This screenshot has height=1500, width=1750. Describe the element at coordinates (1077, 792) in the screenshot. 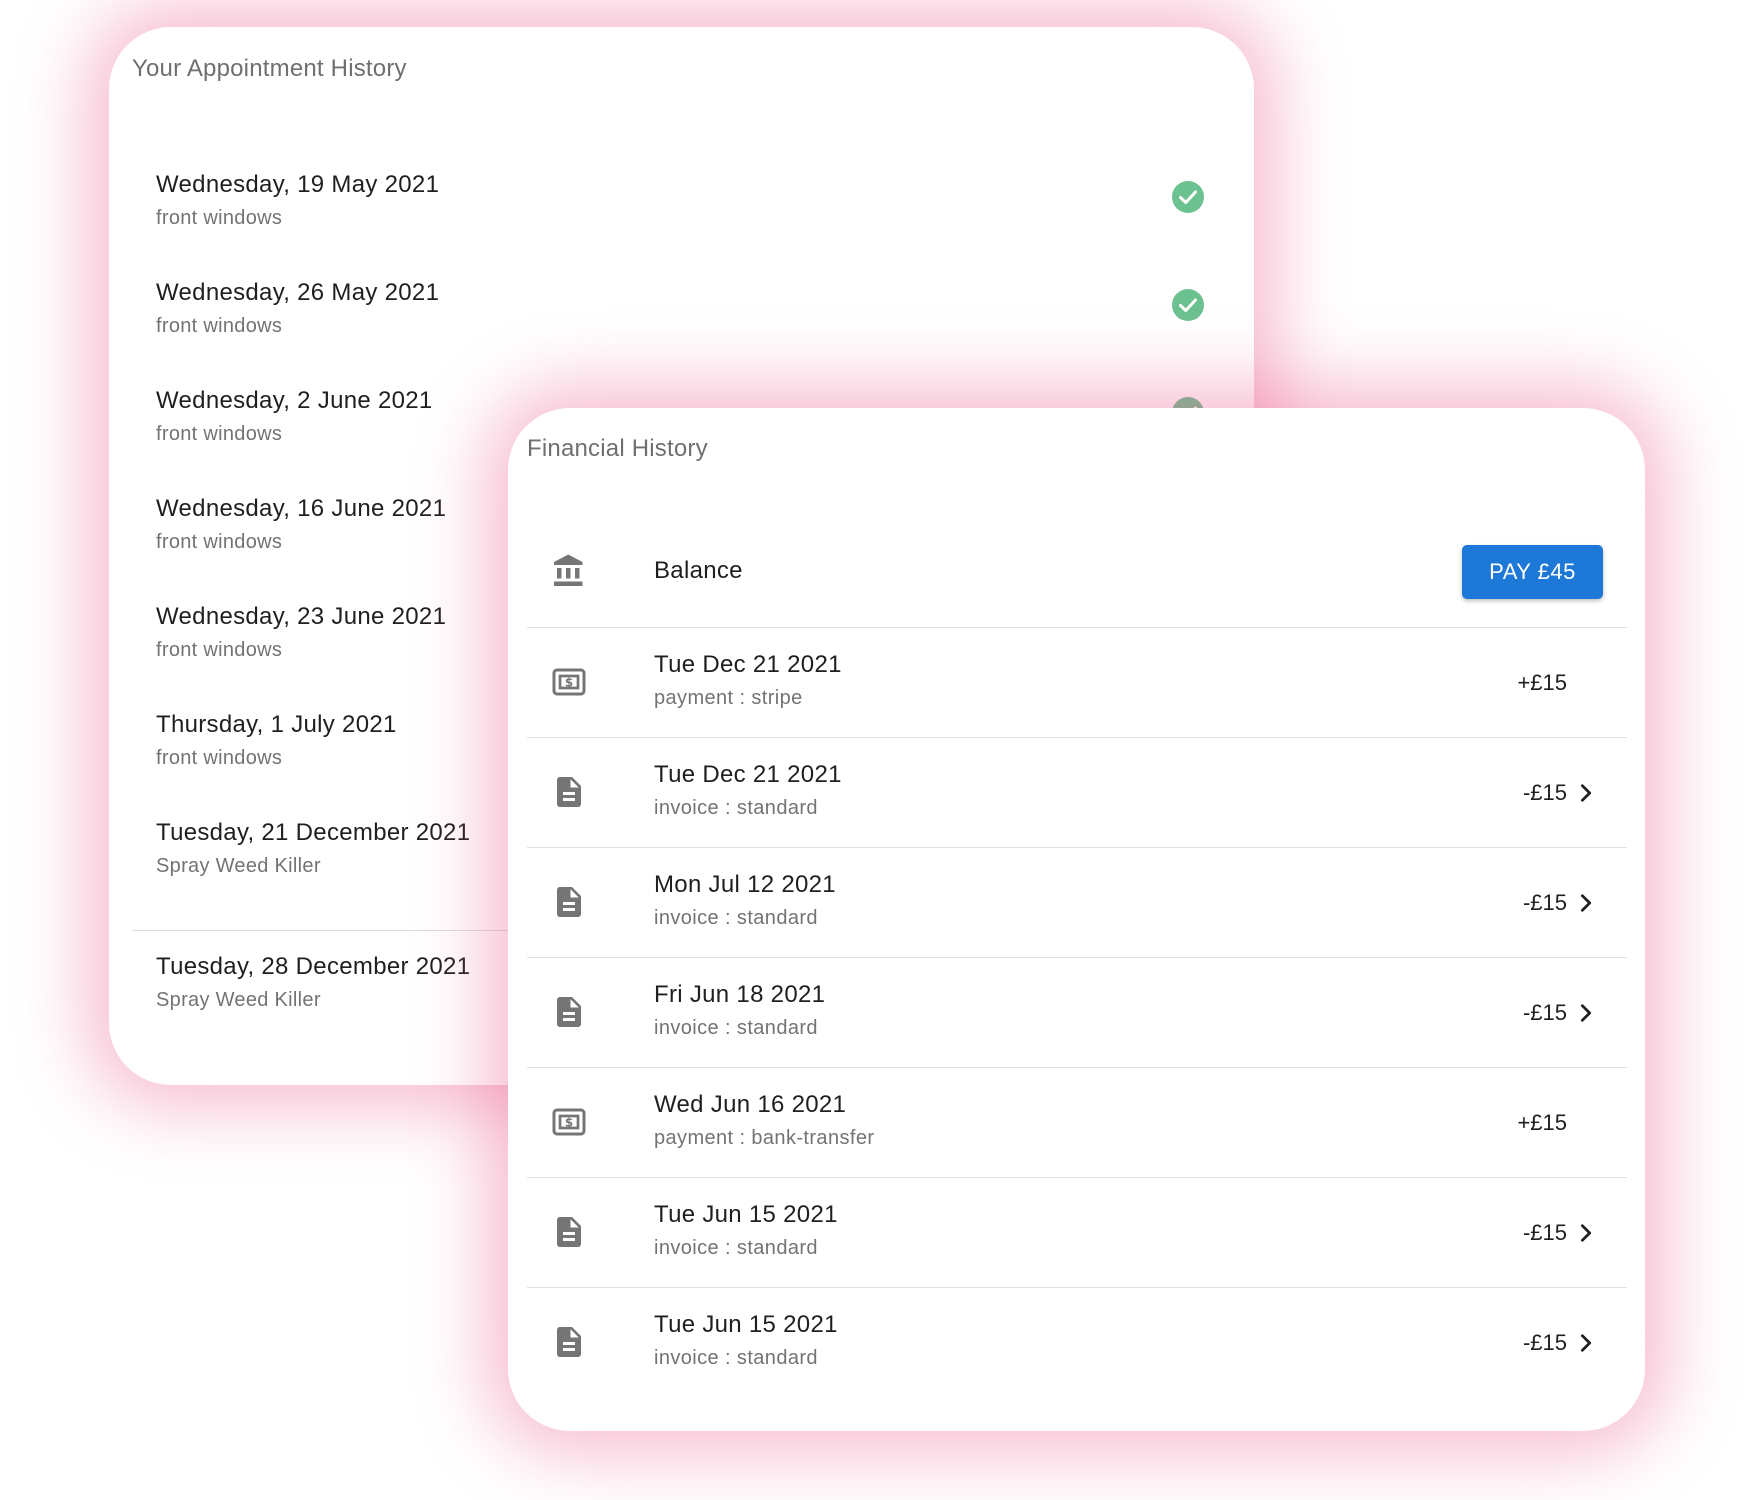

I see `transaction-row: Tue Dec 21 2021 invoice : standard -£15` at that location.